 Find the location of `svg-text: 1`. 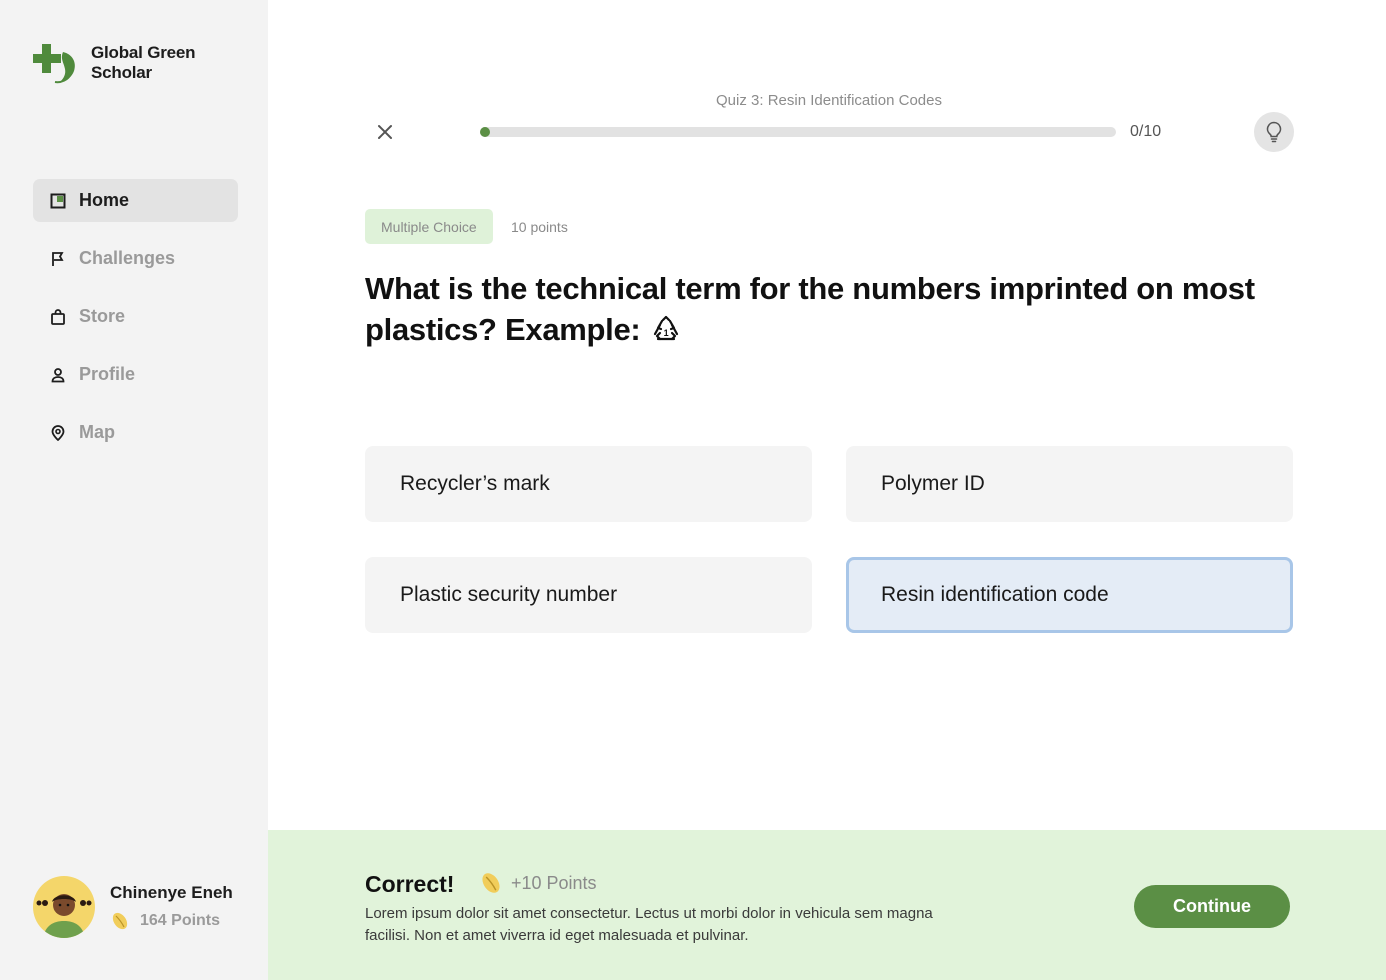

svg-text: 1 is located at coordinates (665, 333).